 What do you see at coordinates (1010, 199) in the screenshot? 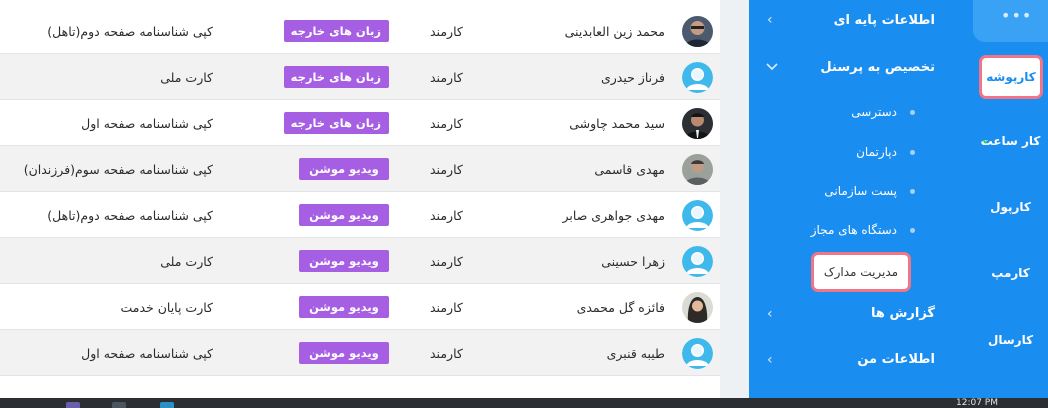
I see `app-rail: ••• کارپوشه کار ساعت کارپول کارمپ کارسال` at bounding box center [1010, 199].